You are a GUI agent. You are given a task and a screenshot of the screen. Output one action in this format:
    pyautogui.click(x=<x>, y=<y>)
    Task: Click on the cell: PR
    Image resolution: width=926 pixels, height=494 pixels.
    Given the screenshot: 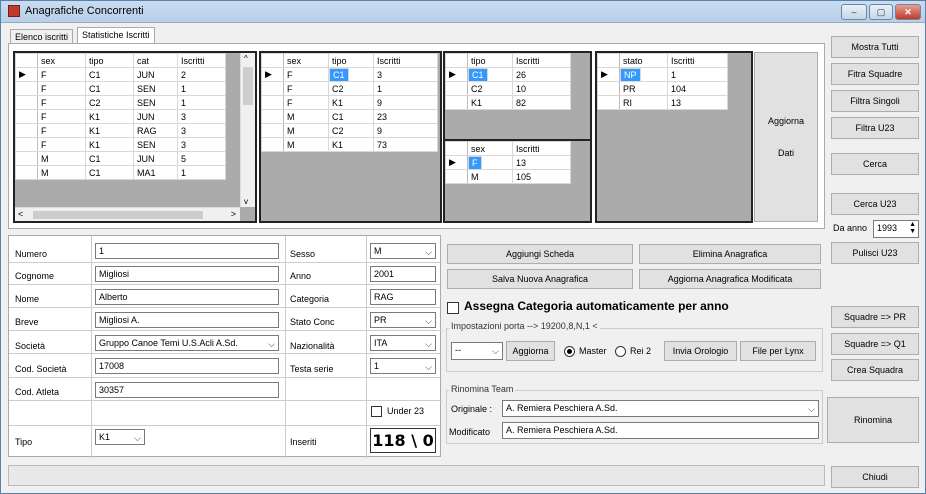 What is the action you would take?
    pyautogui.click(x=643, y=88)
    